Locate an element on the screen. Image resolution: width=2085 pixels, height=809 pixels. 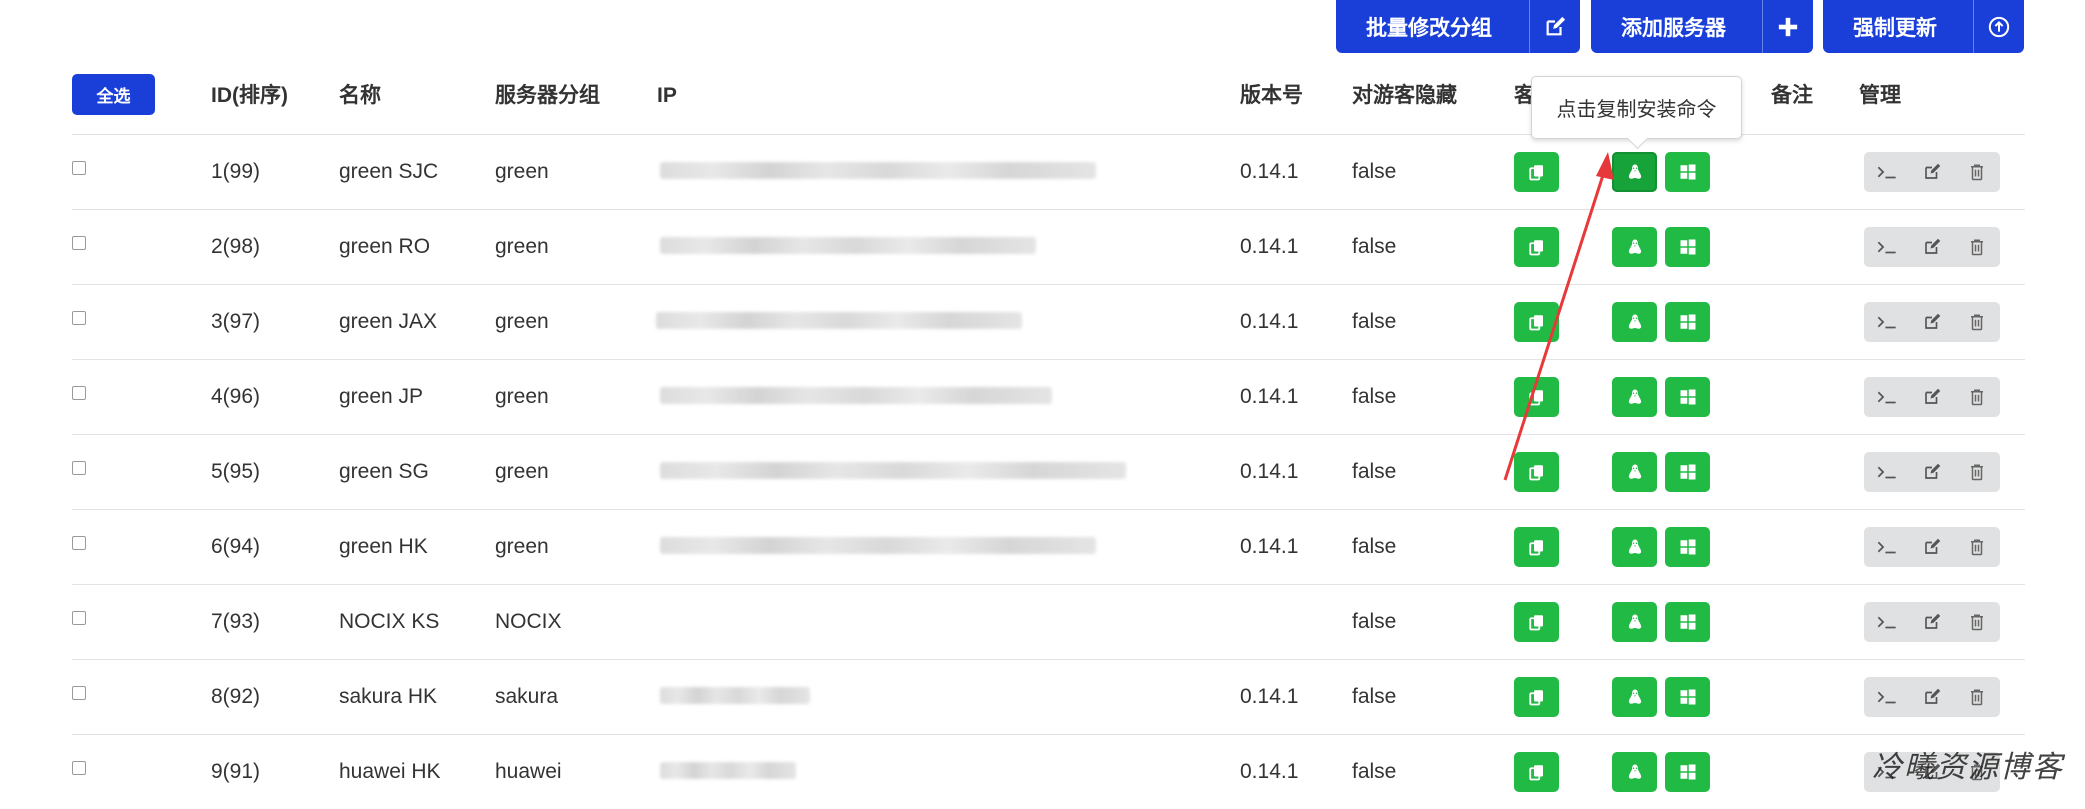
row-id: 4(96) is located at coordinates (236, 396).